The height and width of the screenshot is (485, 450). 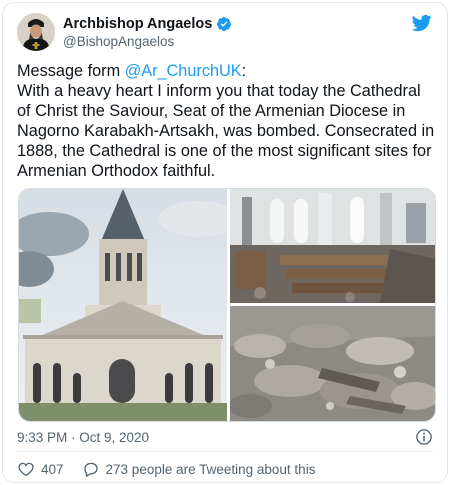 I want to click on mention-link: @Ar_ChurchUK, so click(x=183, y=71).